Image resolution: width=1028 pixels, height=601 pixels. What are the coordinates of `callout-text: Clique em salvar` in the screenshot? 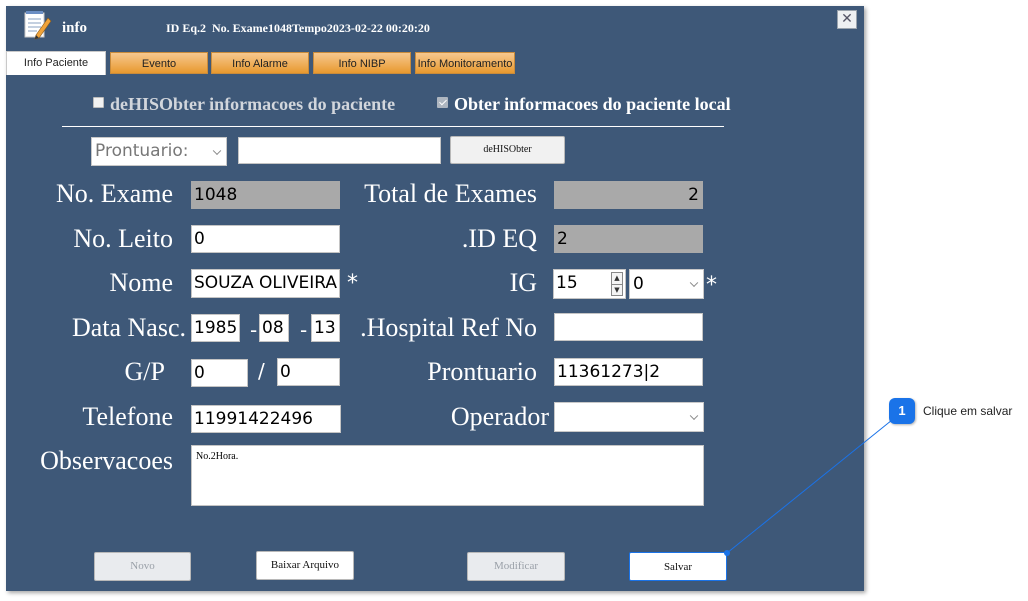 It's located at (968, 411).